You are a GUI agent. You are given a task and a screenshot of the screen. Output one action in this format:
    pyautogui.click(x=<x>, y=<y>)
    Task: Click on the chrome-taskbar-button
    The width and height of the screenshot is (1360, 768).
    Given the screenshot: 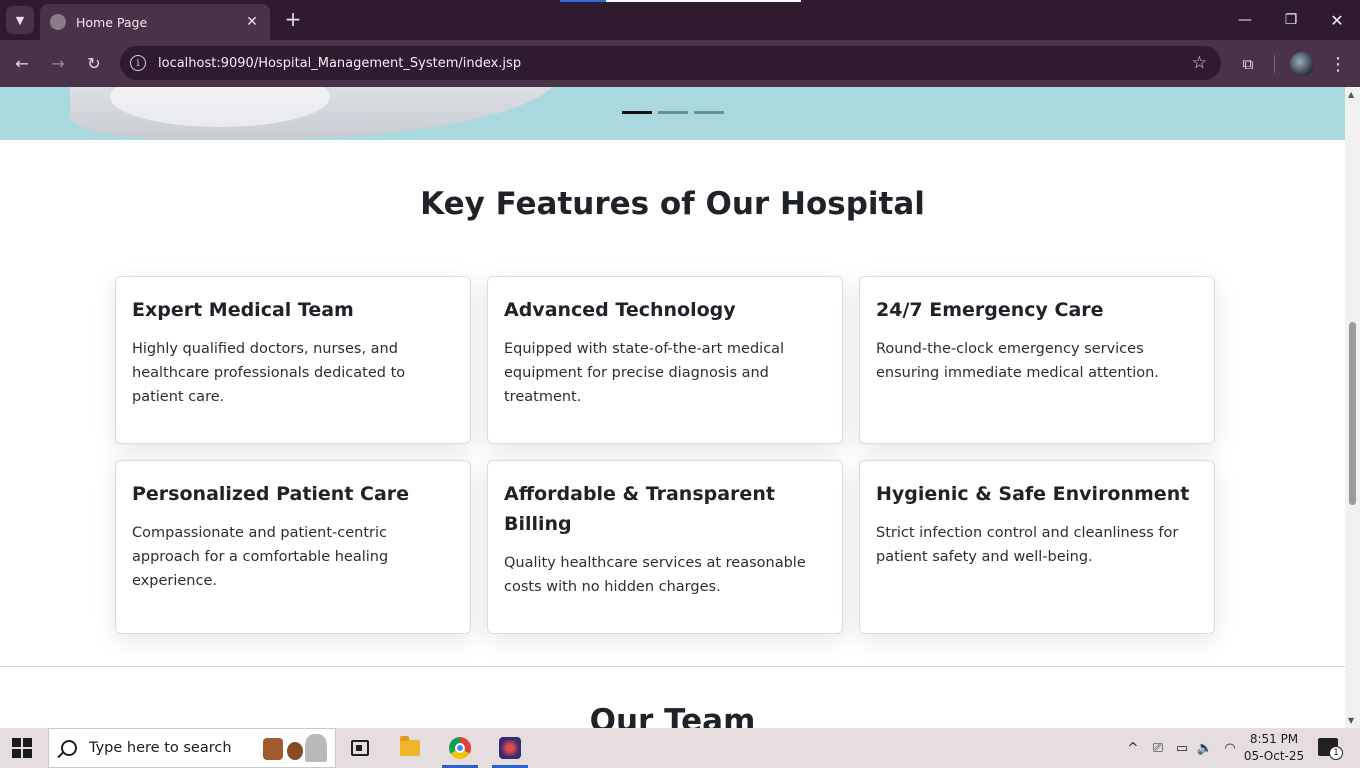 What is the action you would take?
    pyautogui.click(x=460, y=748)
    